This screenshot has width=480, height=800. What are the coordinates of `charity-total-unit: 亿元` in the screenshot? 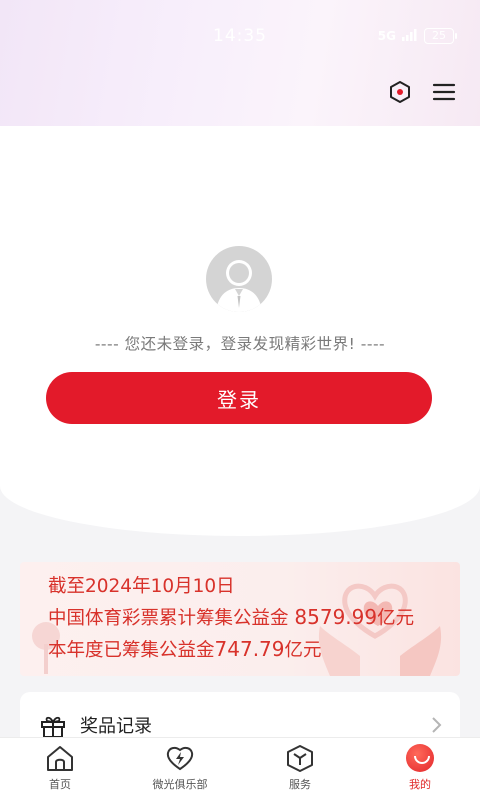 It's located at (396, 618).